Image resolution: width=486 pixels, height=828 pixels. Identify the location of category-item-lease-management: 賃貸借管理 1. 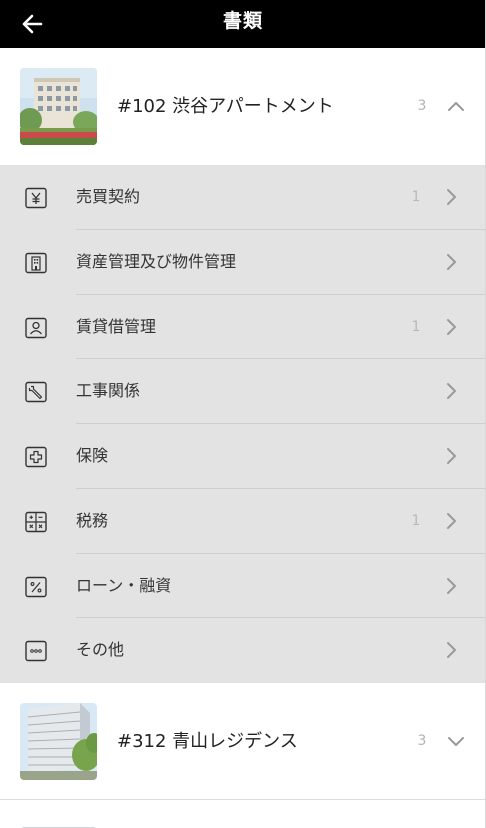
(242, 327).